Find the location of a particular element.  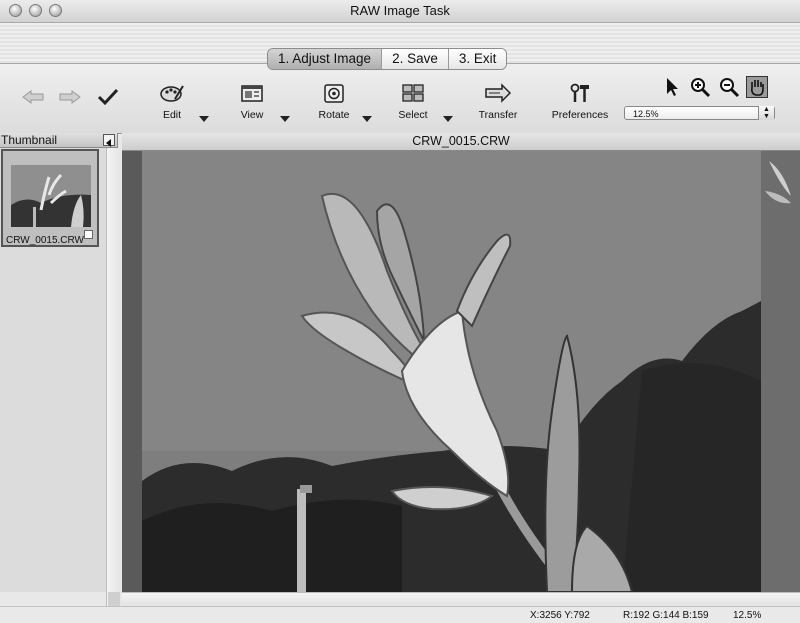

zoom-out-tool-button is located at coordinates (729, 87).